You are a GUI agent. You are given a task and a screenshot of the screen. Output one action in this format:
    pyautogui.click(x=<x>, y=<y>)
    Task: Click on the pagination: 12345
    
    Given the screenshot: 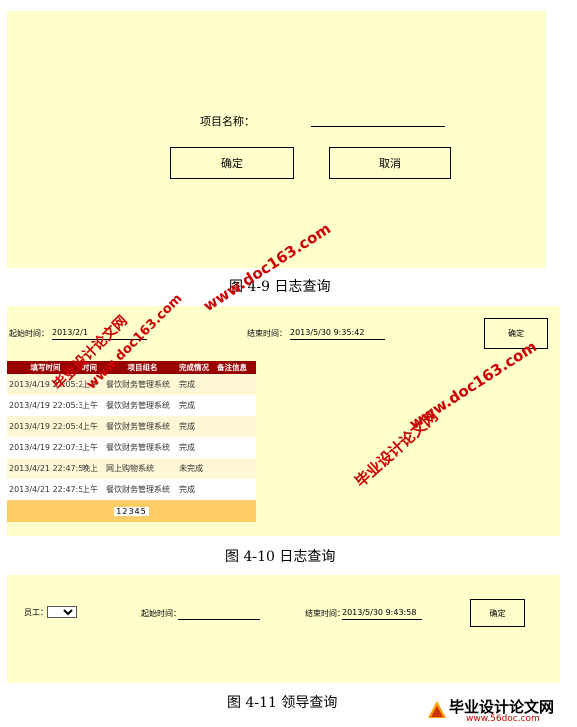 What is the action you would take?
    pyautogui.click(x=131, y=511)
    